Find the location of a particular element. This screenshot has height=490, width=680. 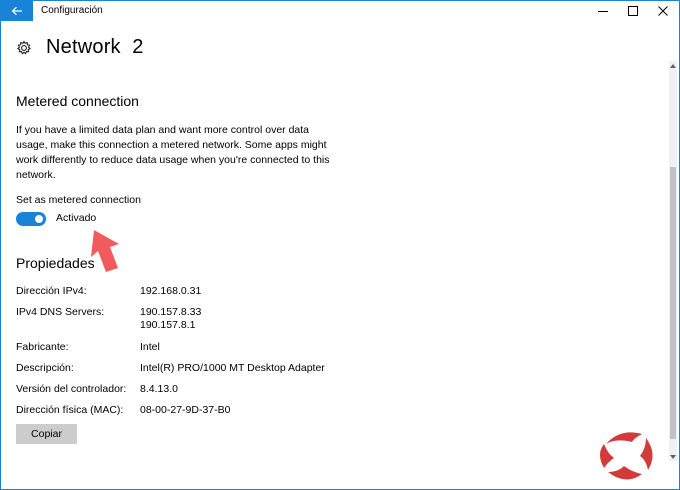

chevron-up-icon is located at coordinates (673, 65).